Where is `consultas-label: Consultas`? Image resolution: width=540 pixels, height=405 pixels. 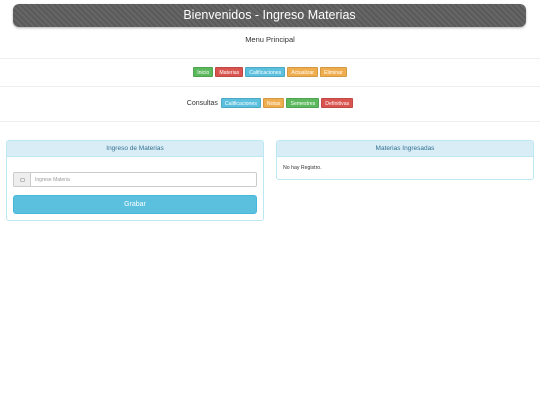
consultas-label: Consultas is located at coordinates (202, 103).